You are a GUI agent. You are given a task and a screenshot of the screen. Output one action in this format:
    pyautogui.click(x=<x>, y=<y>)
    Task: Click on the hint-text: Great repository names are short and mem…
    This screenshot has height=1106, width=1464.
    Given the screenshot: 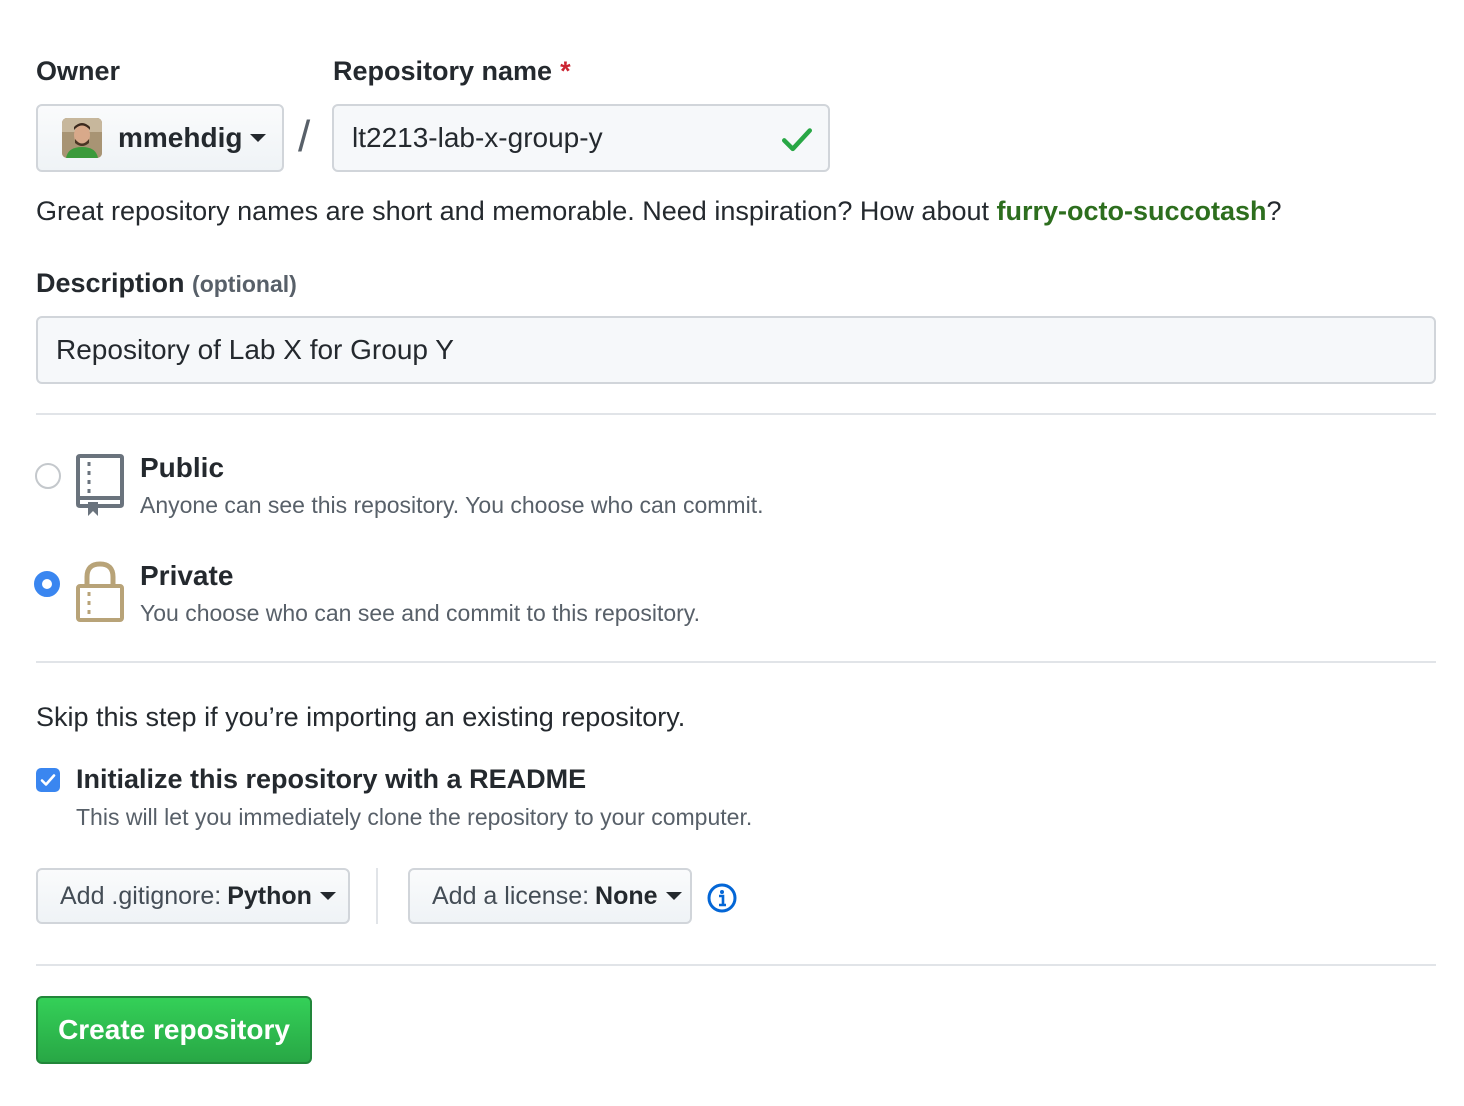 What is the action you would take?
    pyautogui.click(x=516, y=211)
    